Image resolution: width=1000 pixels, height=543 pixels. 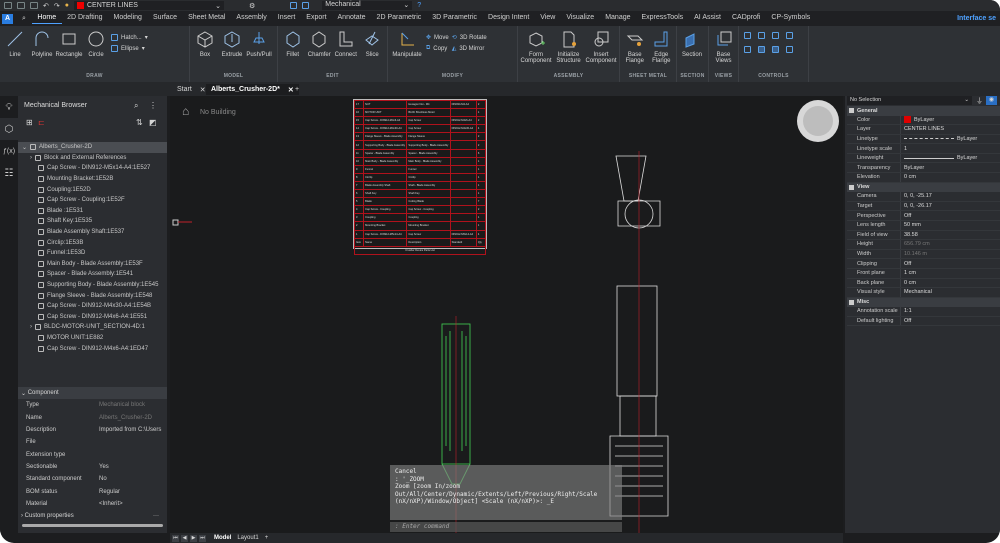 I want to click on property-value: <Inherit>, so click(x=111, y=504).